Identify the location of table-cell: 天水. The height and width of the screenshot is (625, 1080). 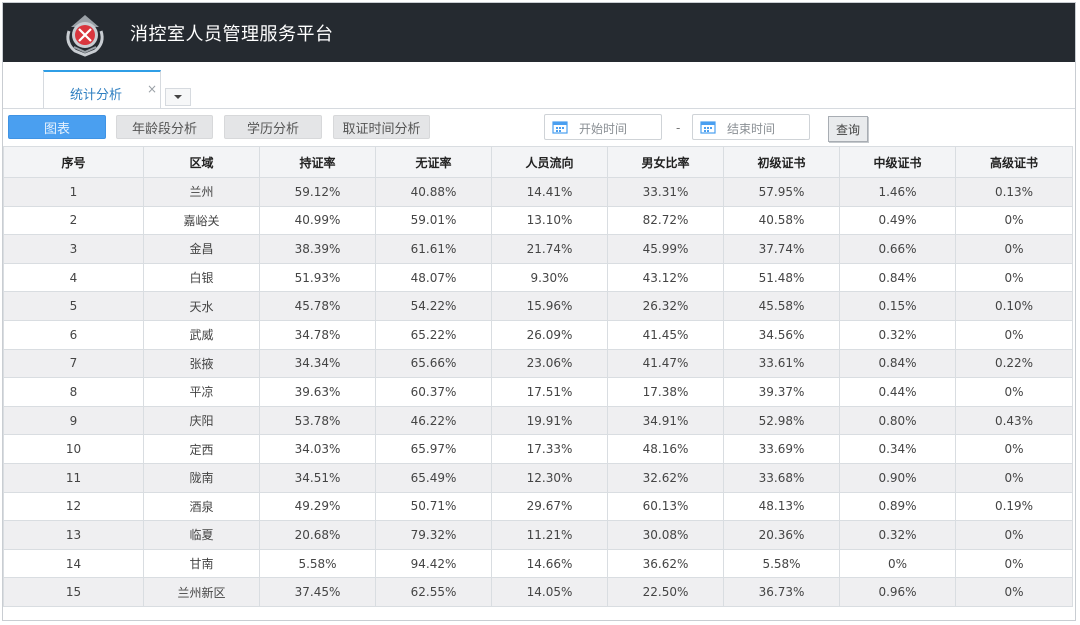
(201, 306).